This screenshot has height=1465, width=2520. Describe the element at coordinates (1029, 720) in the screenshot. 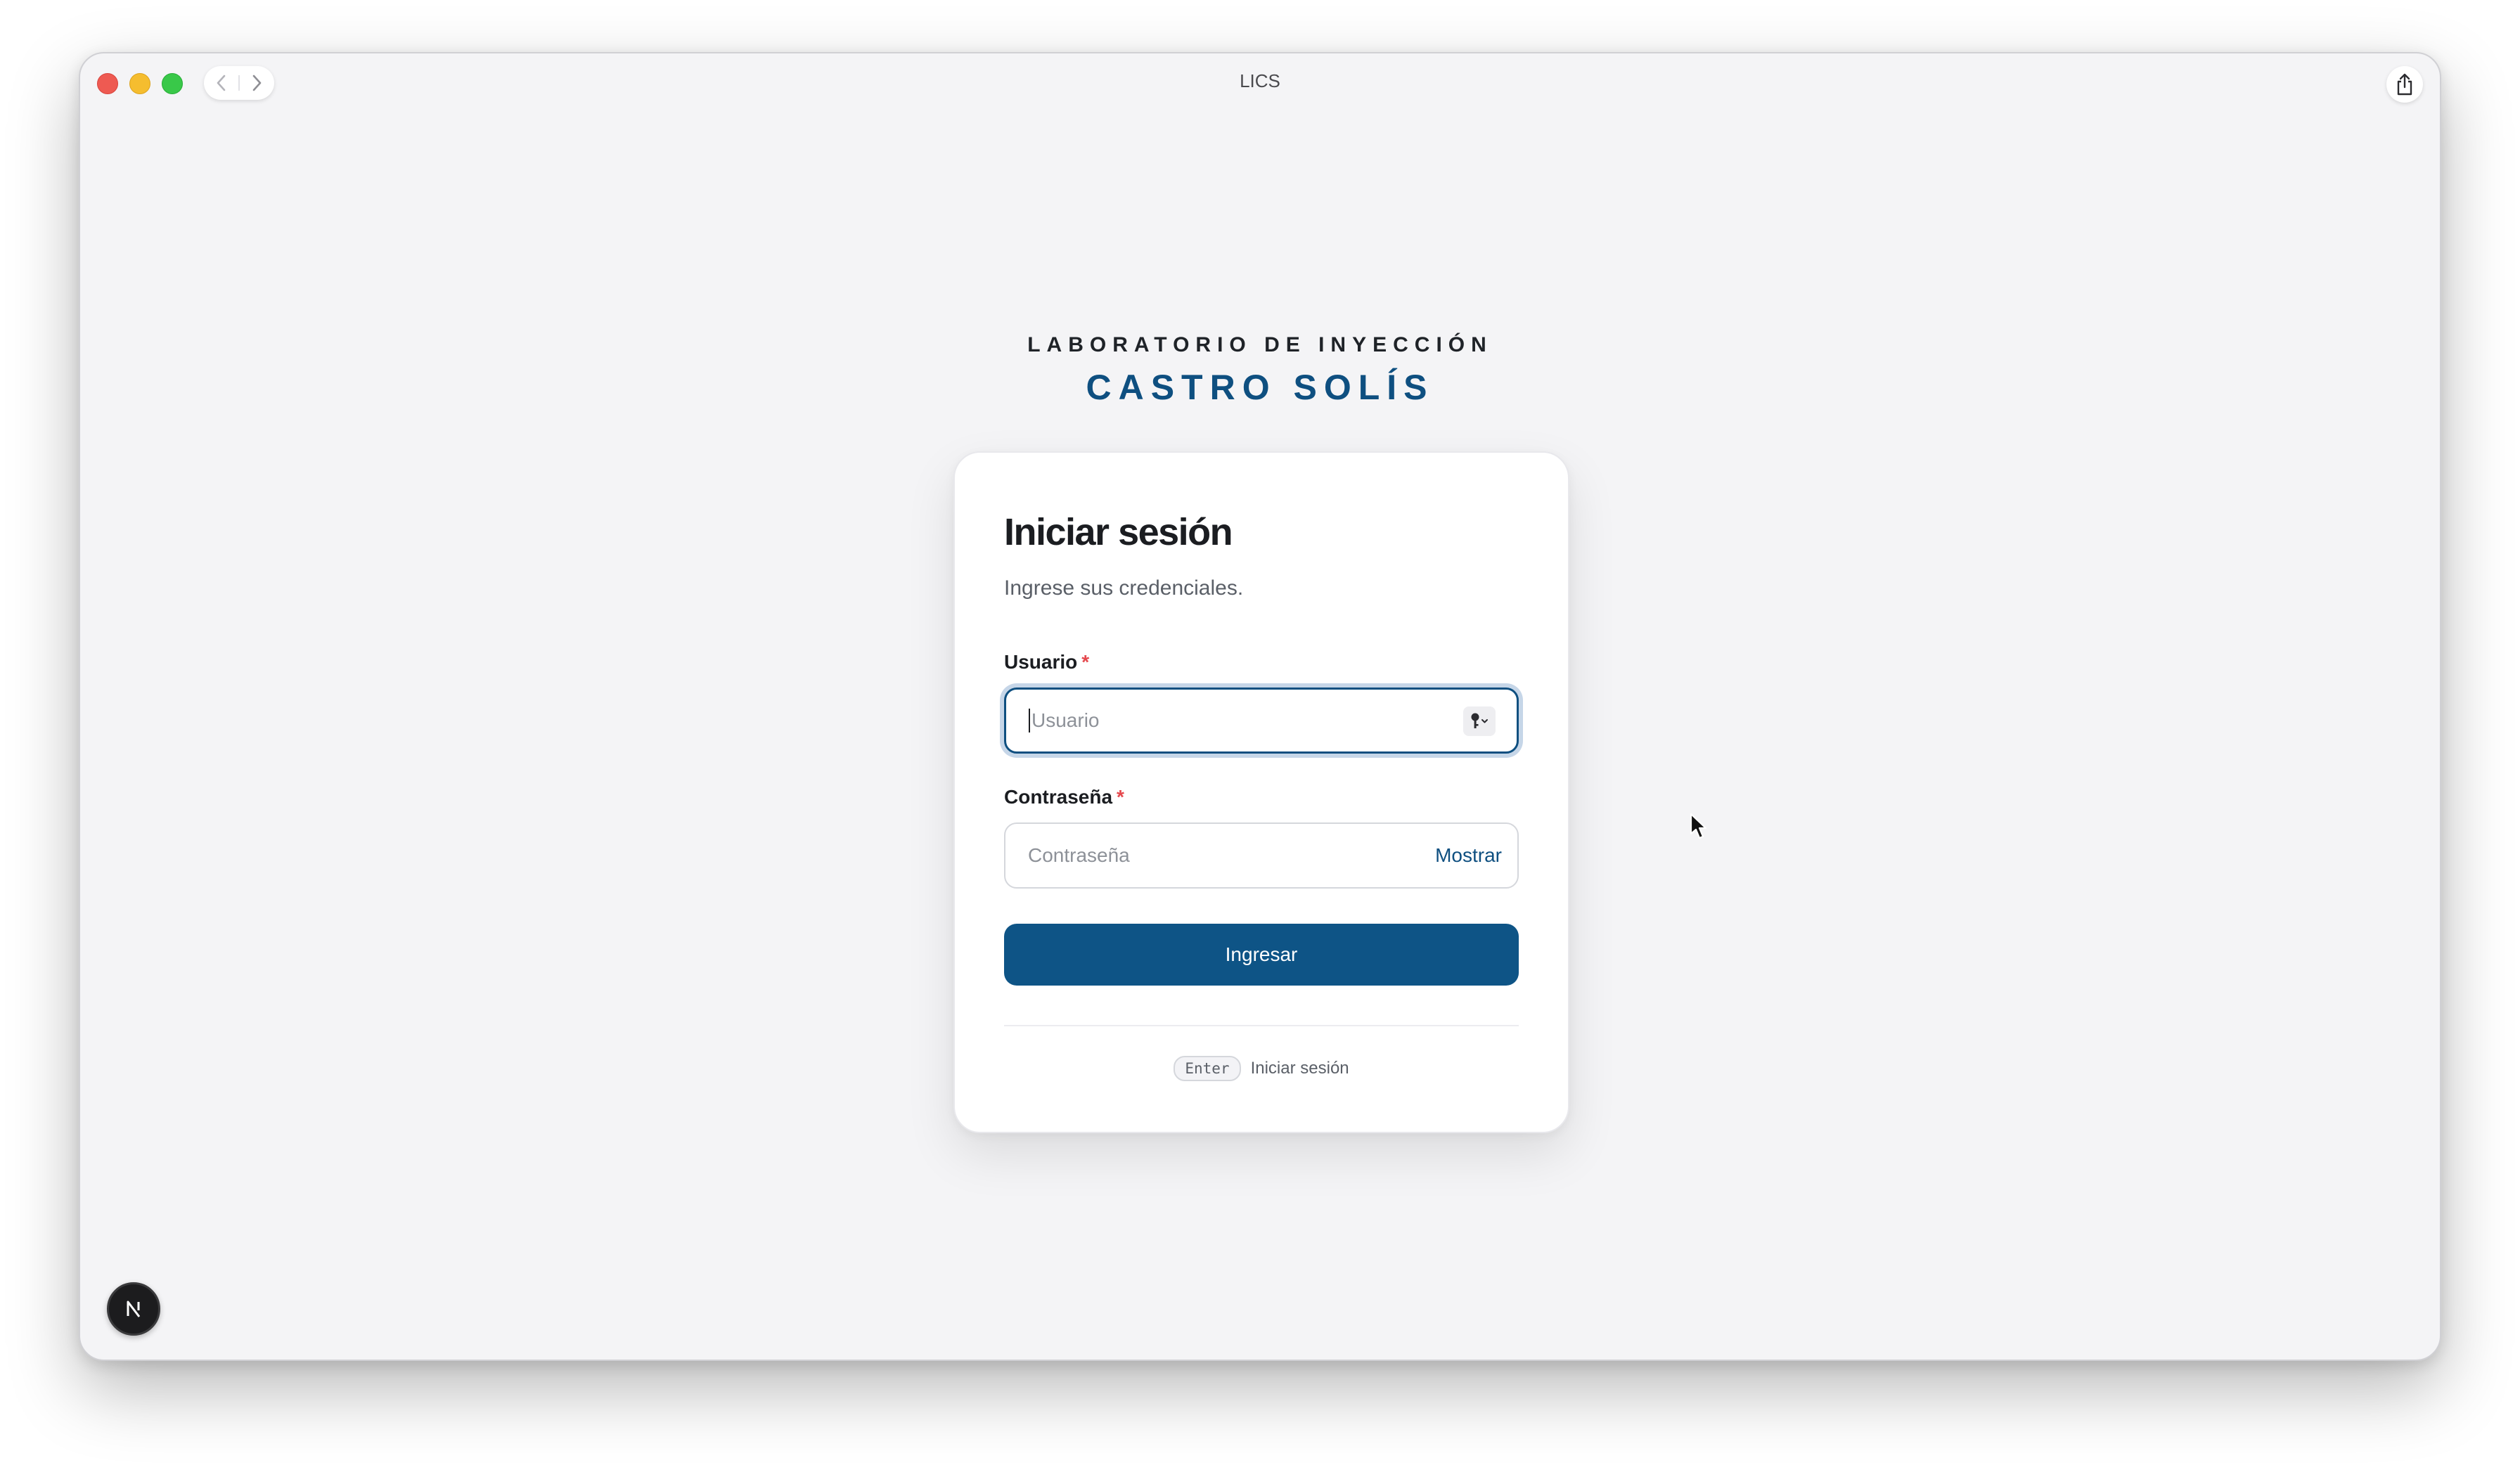

I see `text-caret` at that location.